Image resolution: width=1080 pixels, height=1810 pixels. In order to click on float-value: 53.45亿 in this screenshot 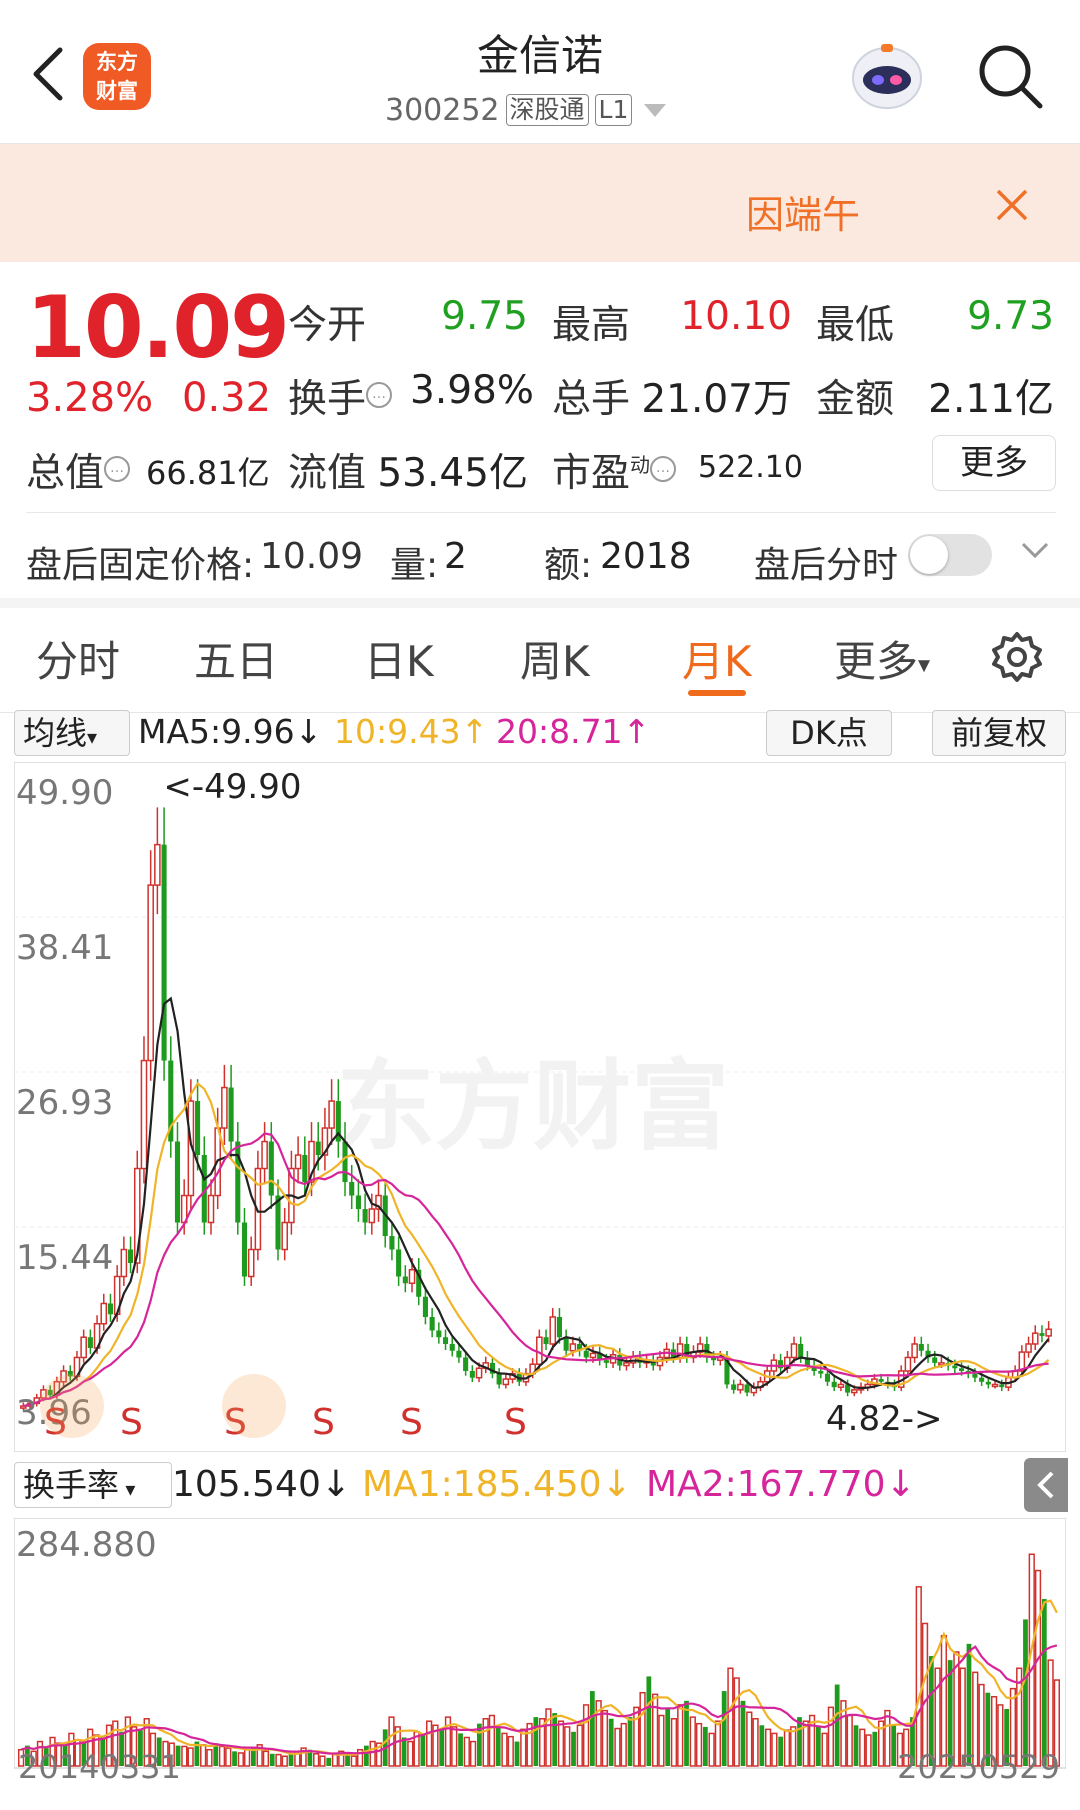, I will do `click(452, 473)`.